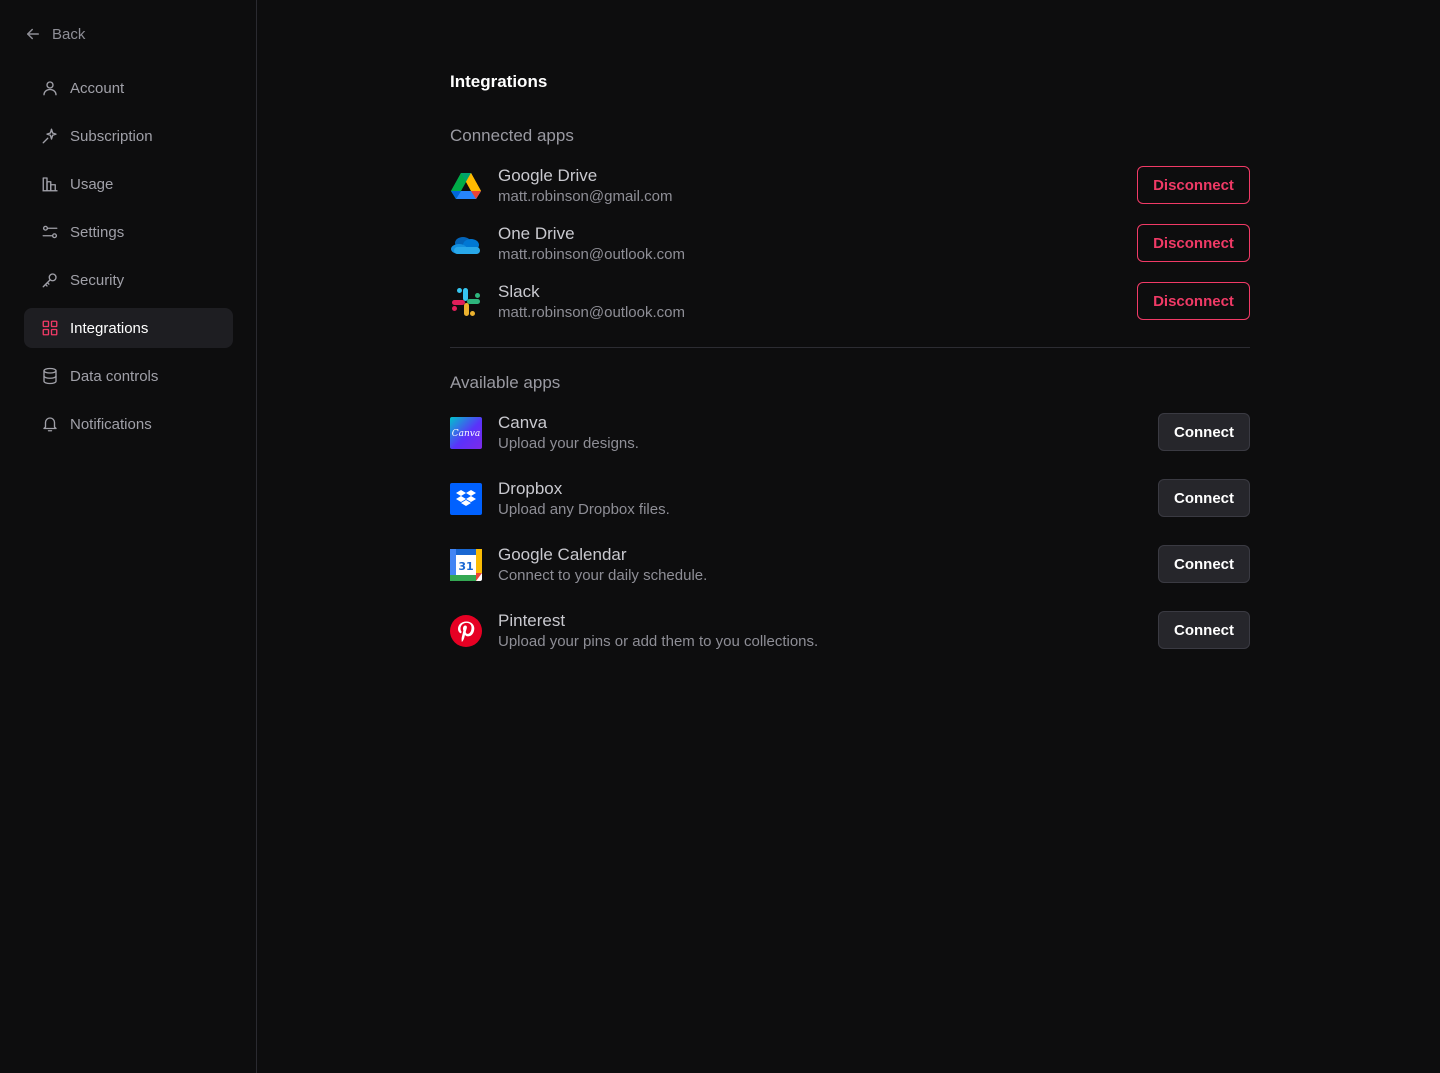 The width and height of the screenshot is (1440, 1073). I want to click on app-description: Connect to your daily schedule., so click(603, 575).